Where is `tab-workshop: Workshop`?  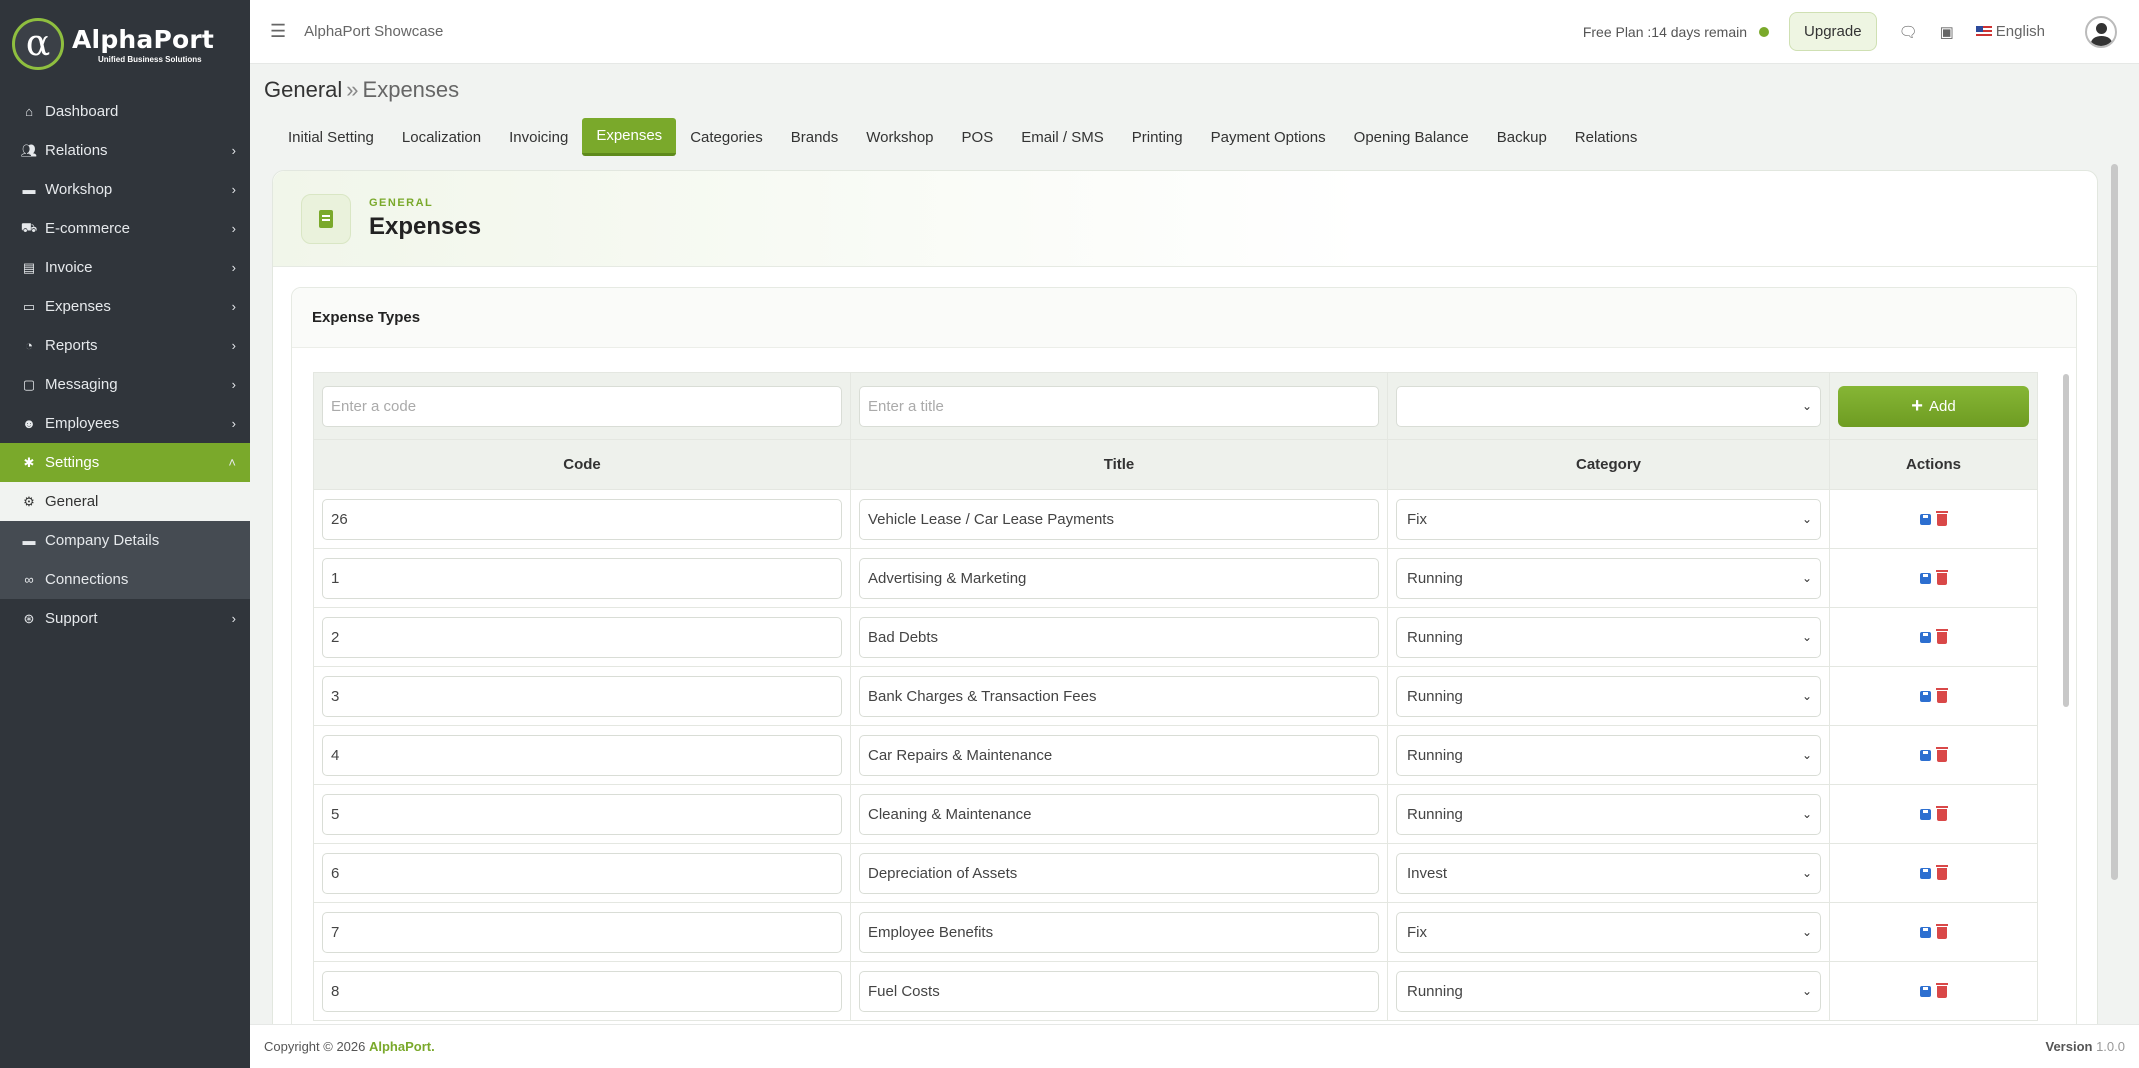
tab-workshop: Workshop is located at coordinates (899, 137).